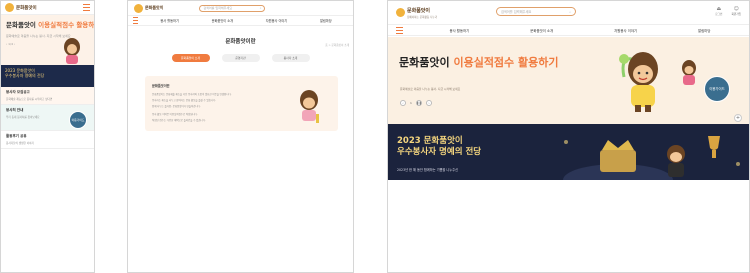 The width and height of the screenshot is (750, 273). I want to click on tablet-header: 문화품앗이 검색어를 입력해주세요 ⌕, so click(240, 8).